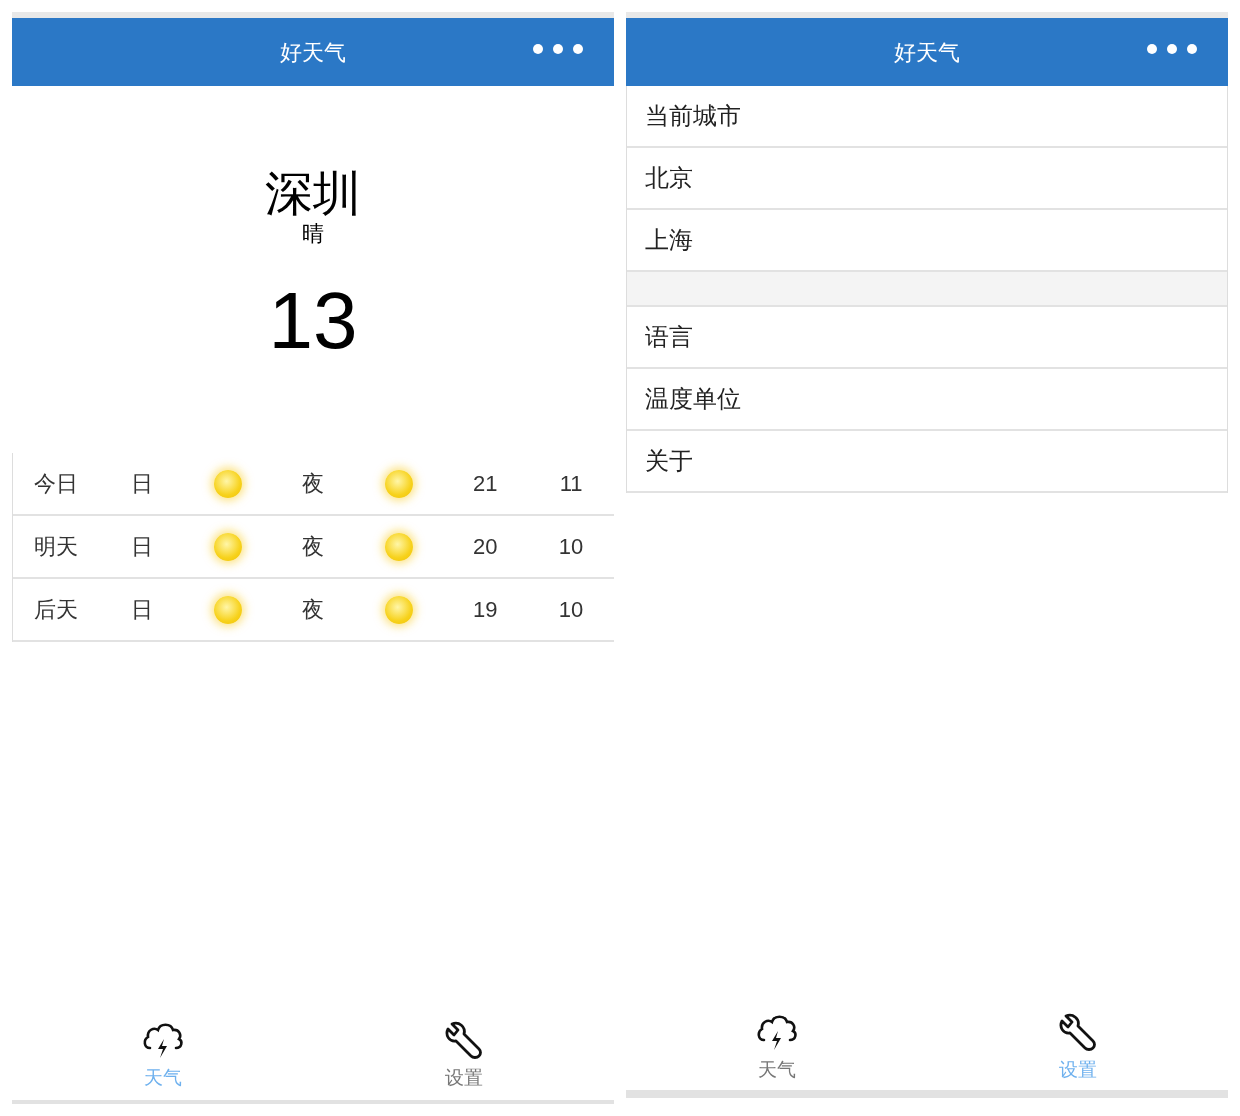 This screenshot has height=1116, width=1240. What do you see at coordinates (485, 610) in the screenshot?
I see `table-cell-text: 19` at bounding box center [485, 610].